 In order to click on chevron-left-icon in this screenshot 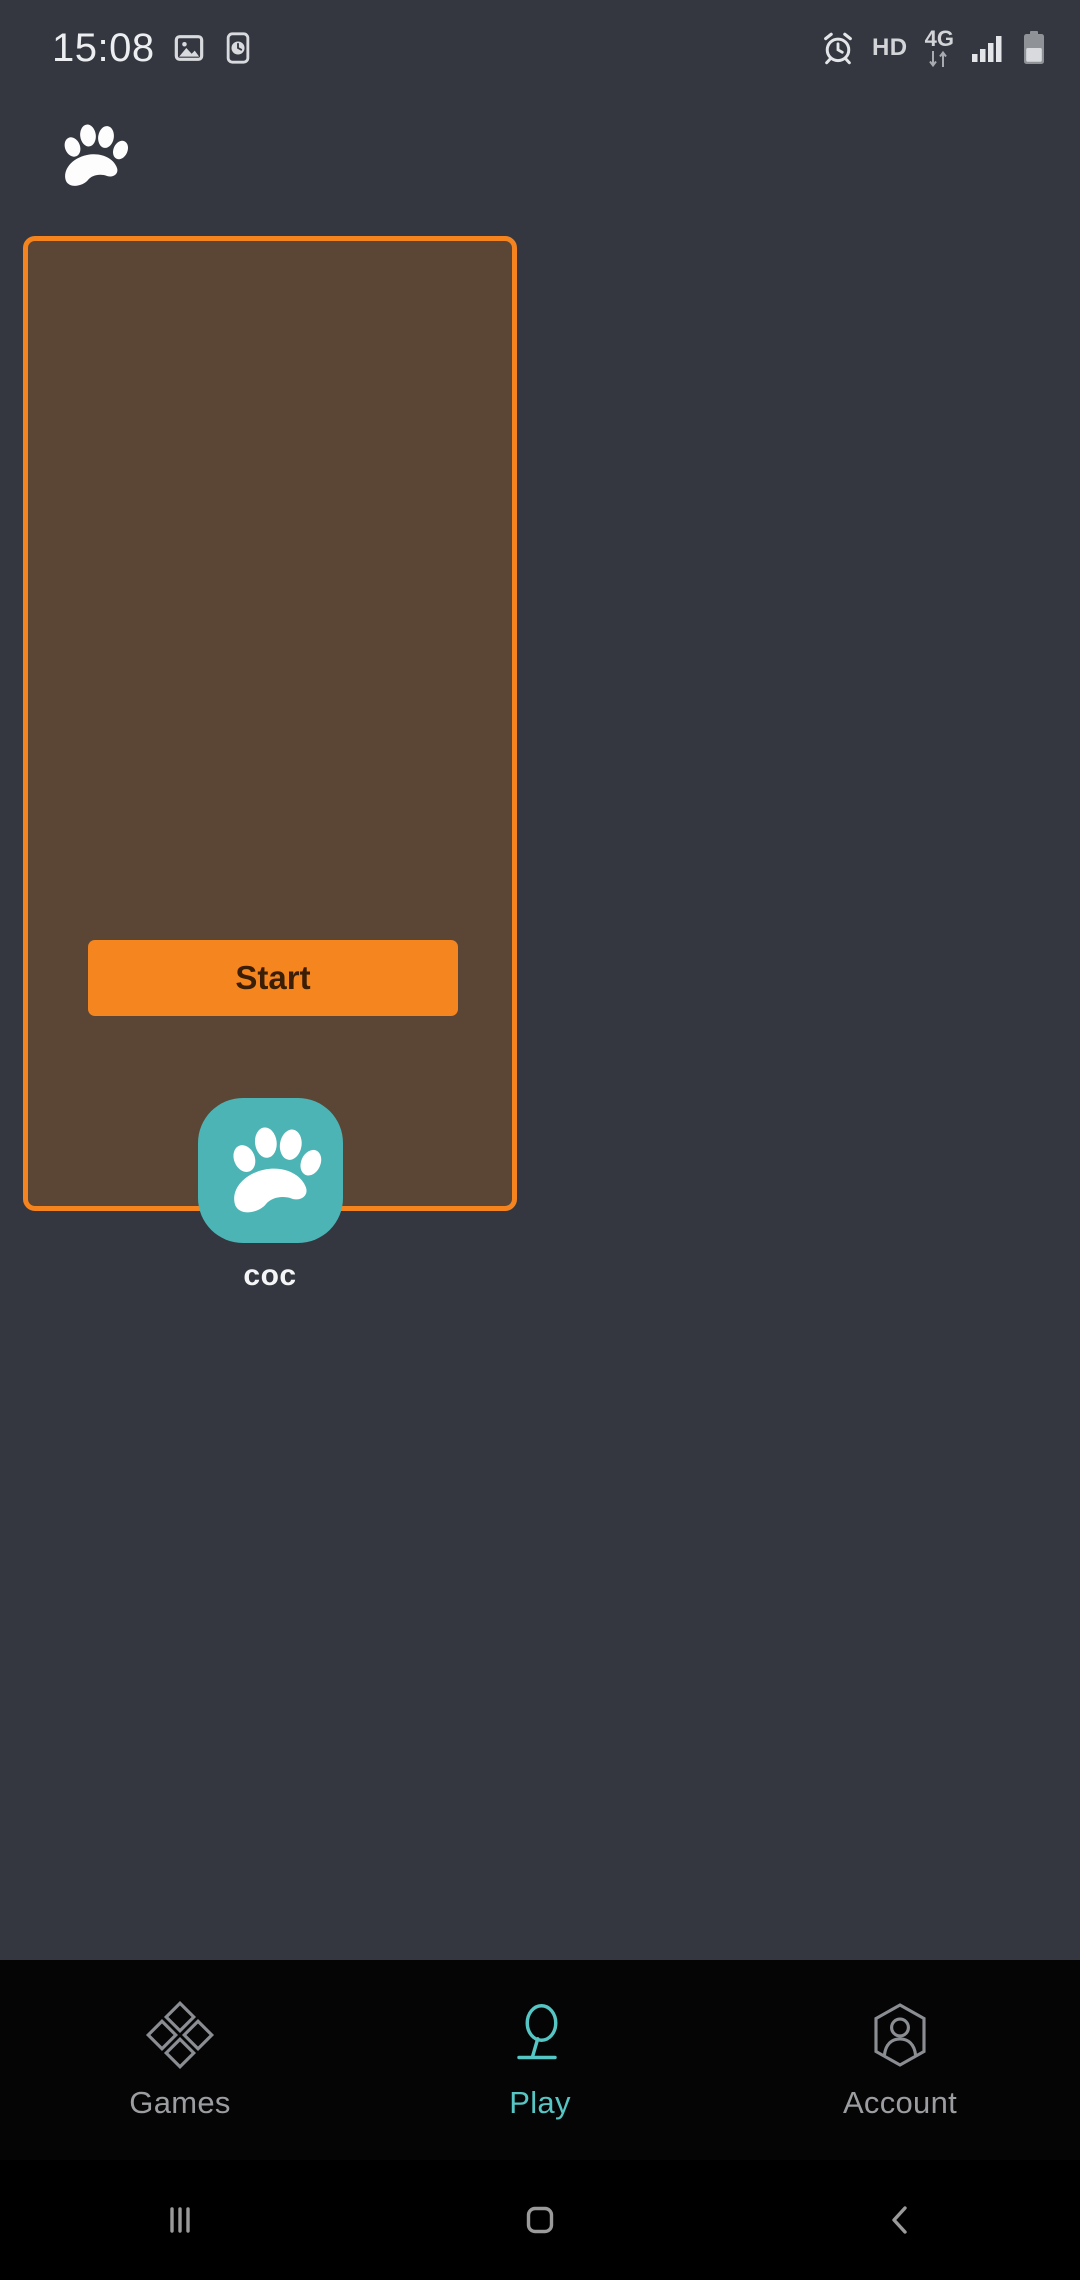, I will do `click(899, 2220)`.